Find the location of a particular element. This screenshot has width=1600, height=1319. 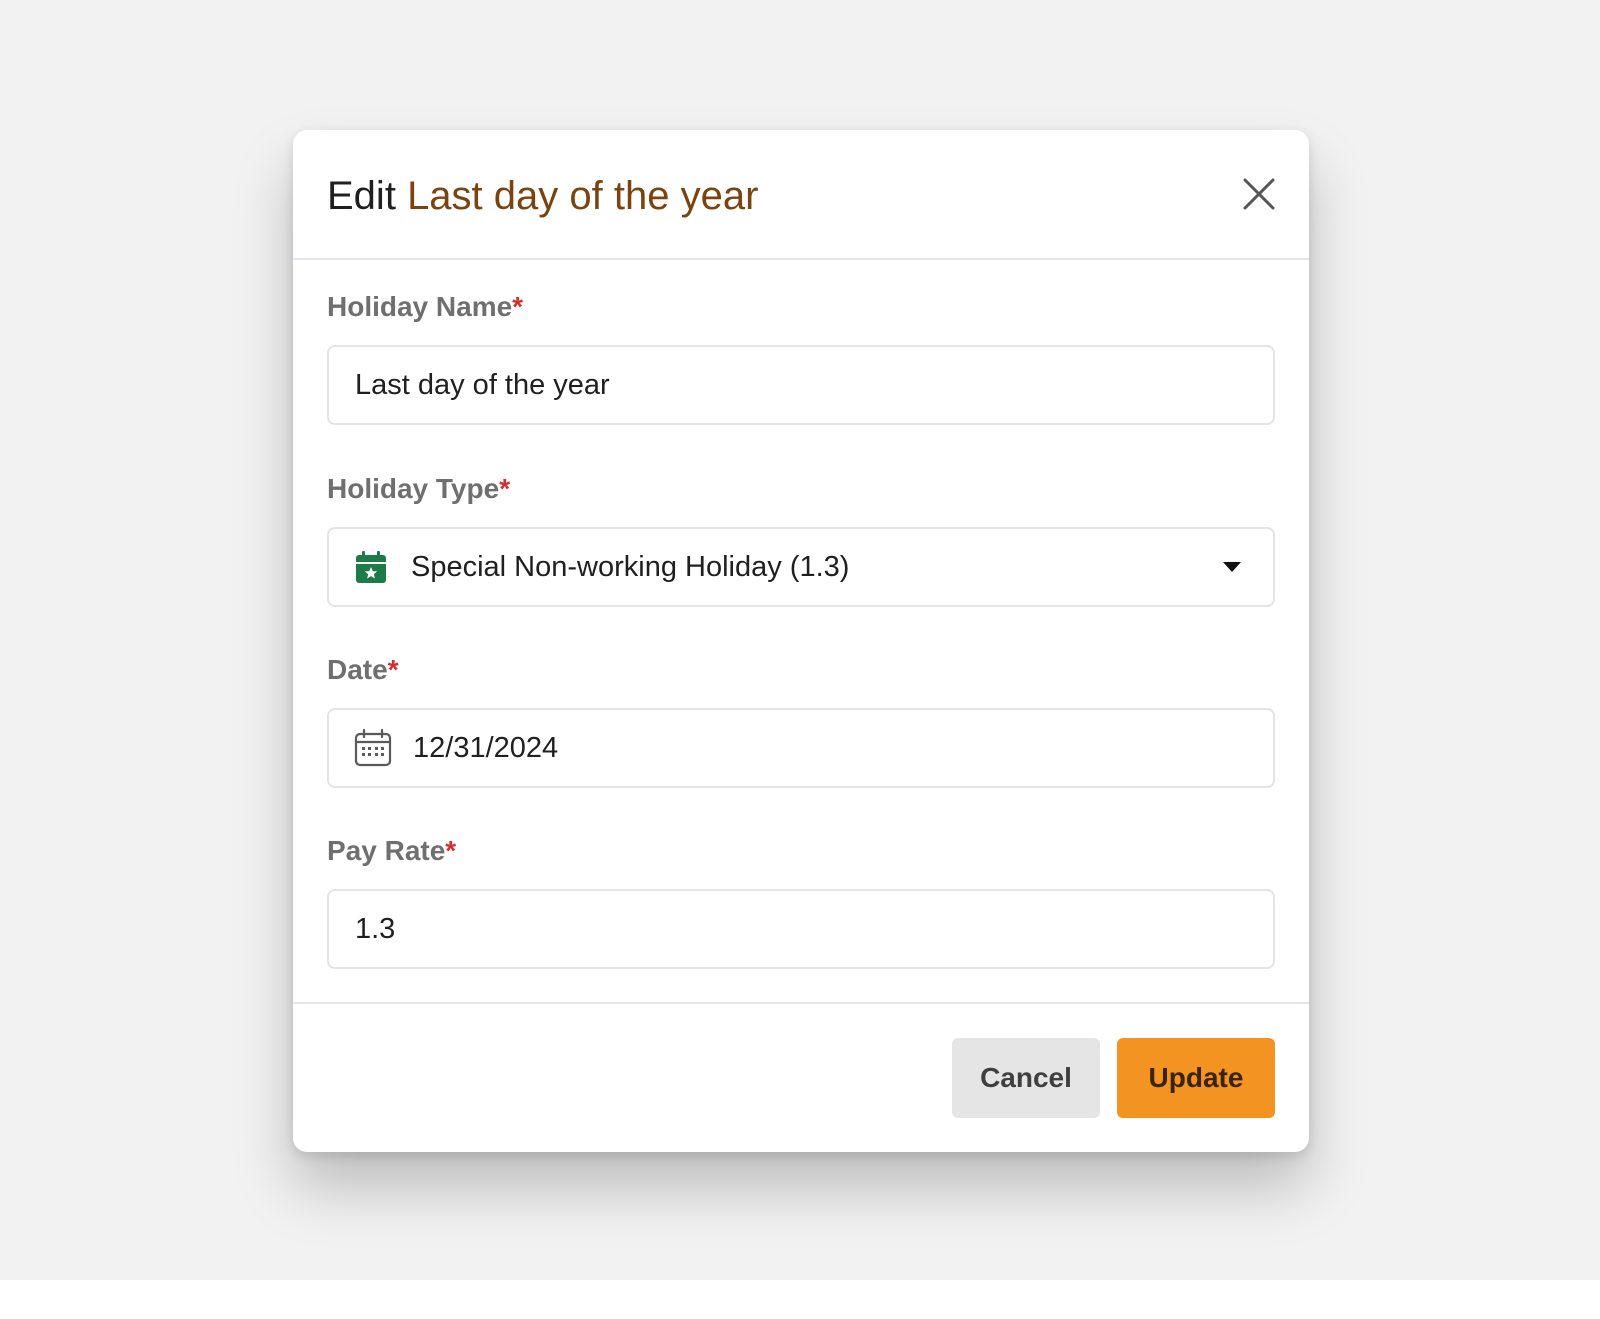

holiday-type-label-text: Holiday Type is located at coordinates (413, 488).